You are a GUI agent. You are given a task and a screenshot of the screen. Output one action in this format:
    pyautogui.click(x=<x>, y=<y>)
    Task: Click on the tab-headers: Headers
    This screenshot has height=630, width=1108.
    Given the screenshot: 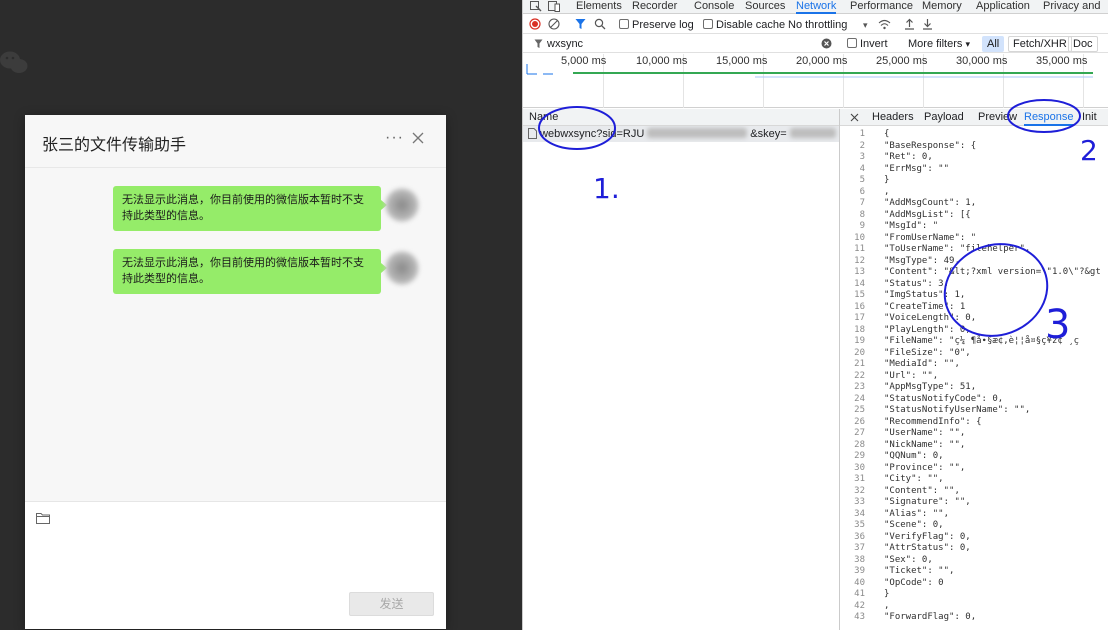 What is the action you would take?
    pyautogui.click(x=893, y=117)
    